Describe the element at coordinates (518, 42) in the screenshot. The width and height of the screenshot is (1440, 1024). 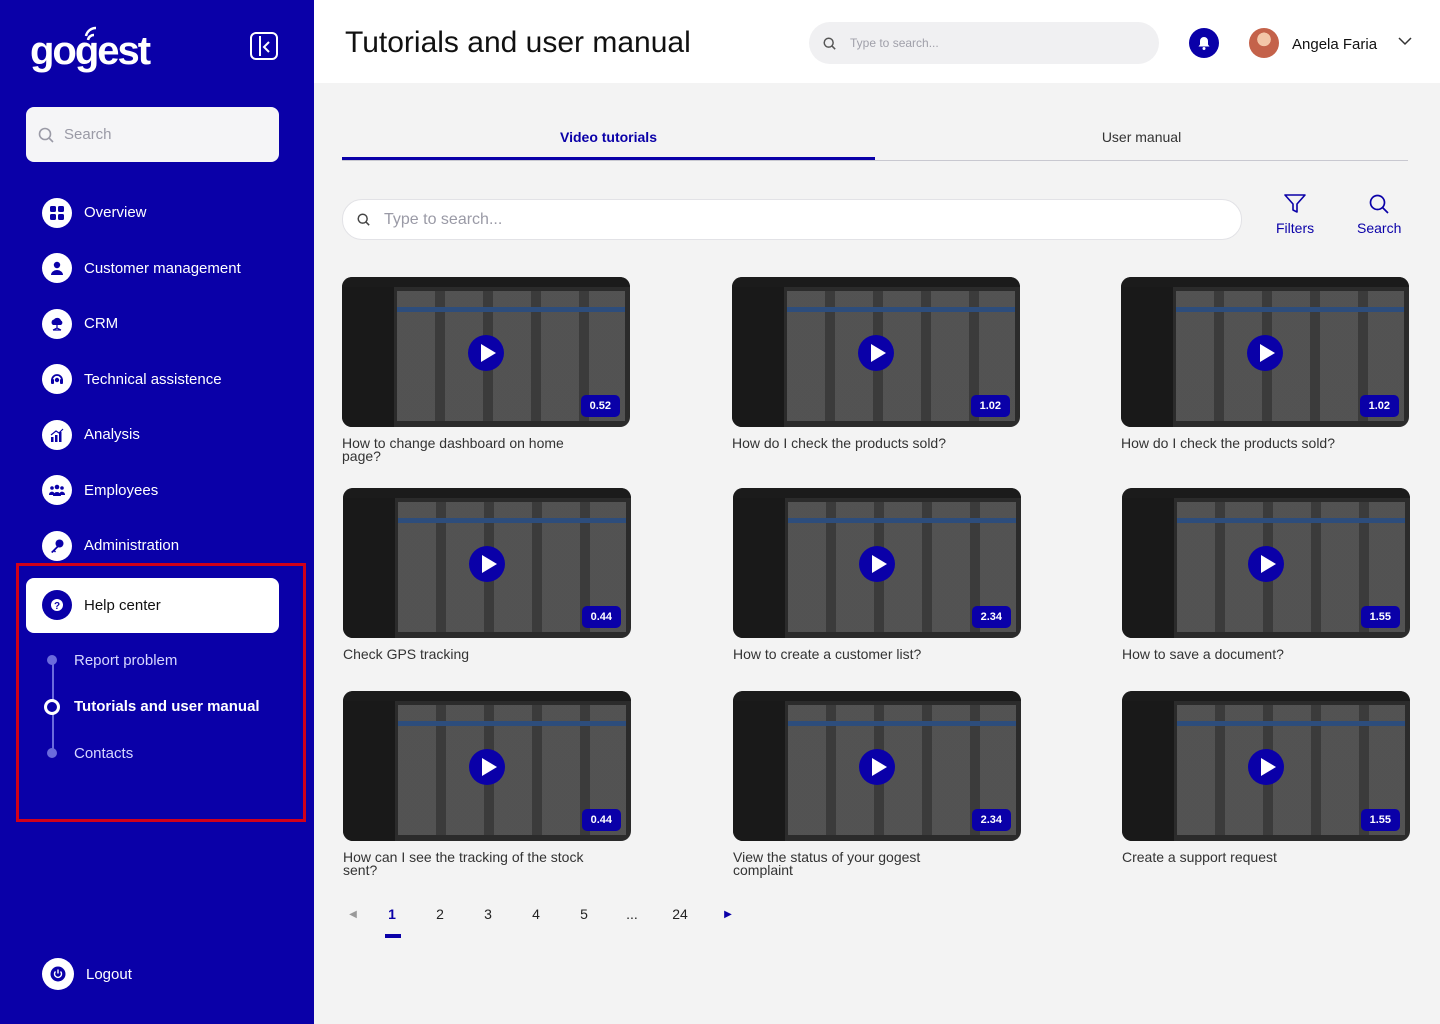
I see `page-title: Tutorials and user manual` at that location.